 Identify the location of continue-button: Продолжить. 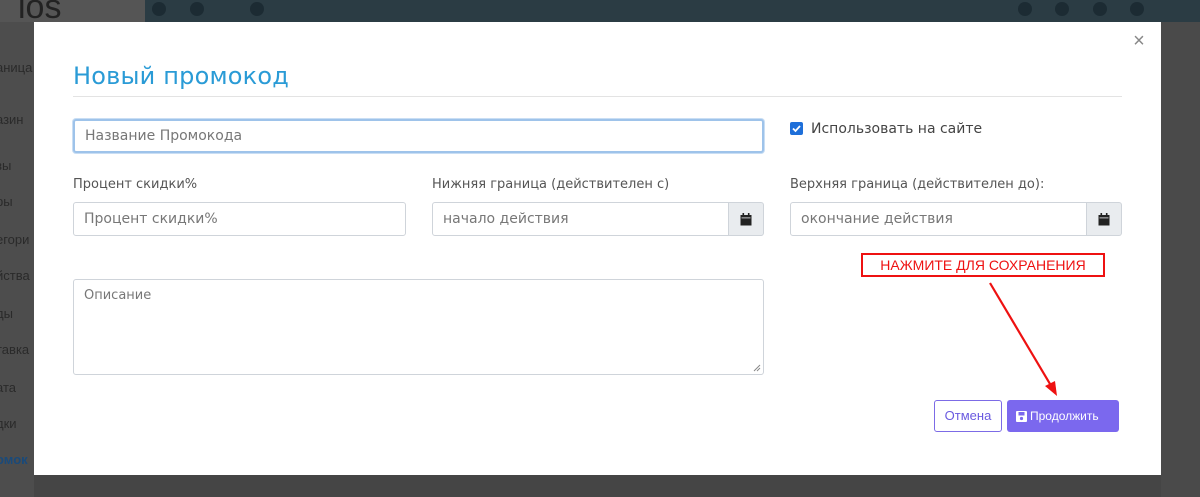
(1063, 416).